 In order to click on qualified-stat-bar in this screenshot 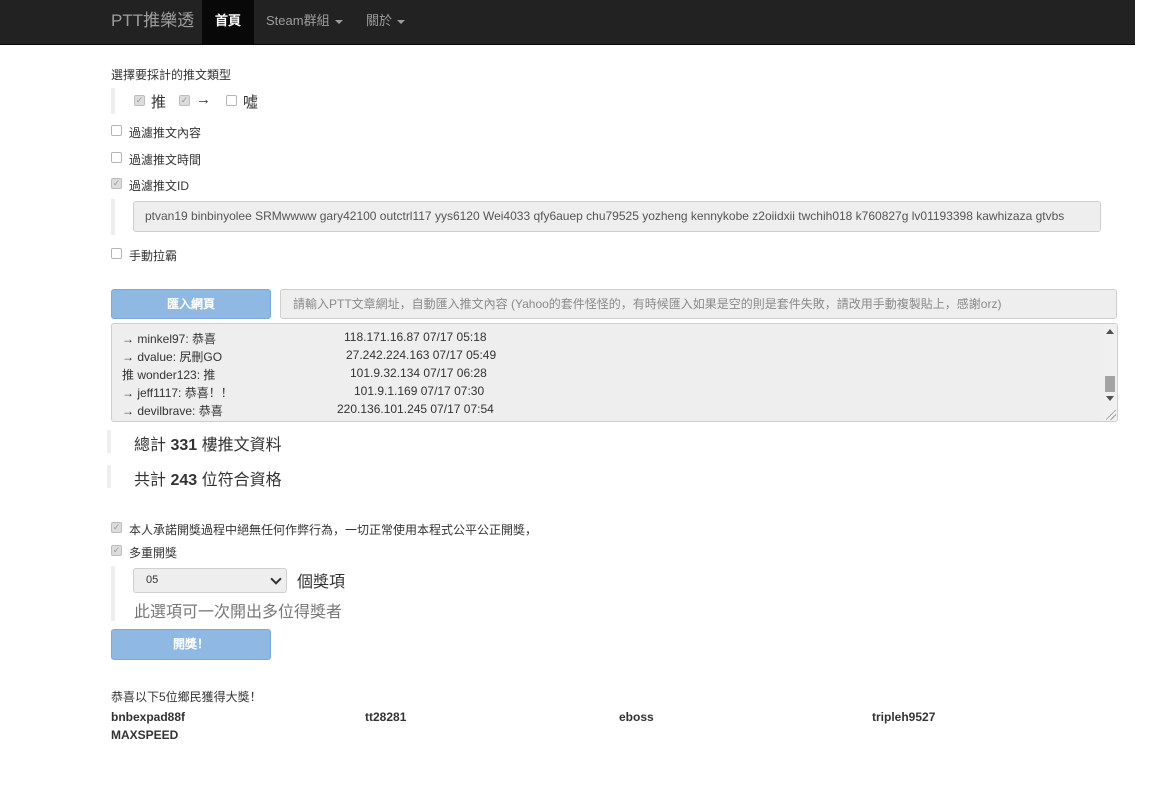, I will do `click(109, 476)`.